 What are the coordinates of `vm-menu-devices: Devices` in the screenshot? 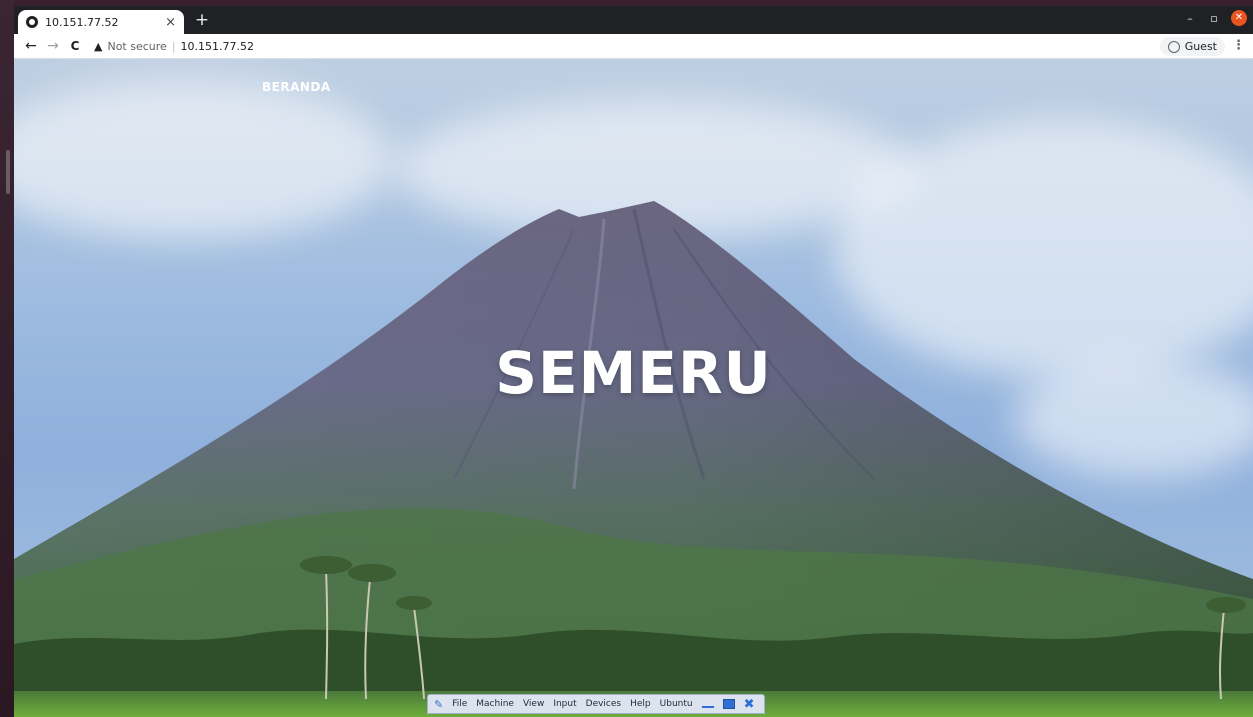 It's located at (603, 704).